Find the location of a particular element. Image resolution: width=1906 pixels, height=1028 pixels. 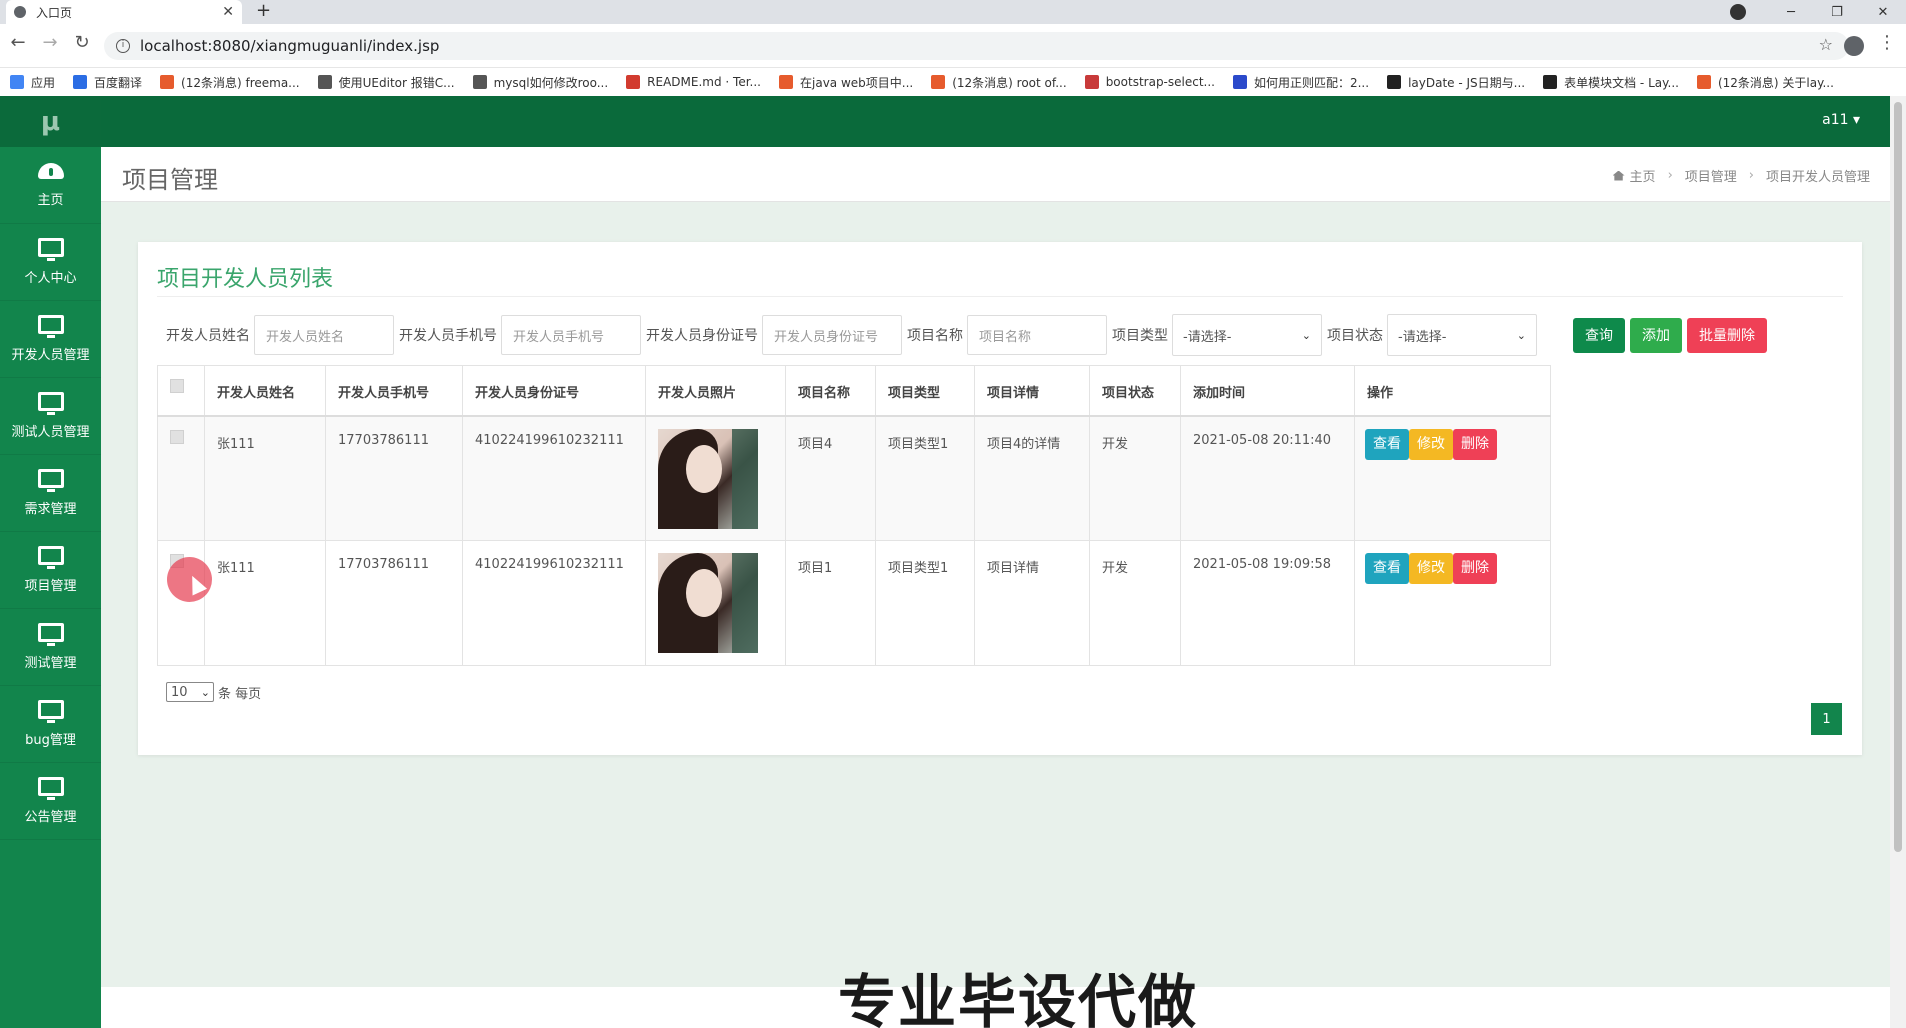

info-icon: i is located at coordinates (123, 46).